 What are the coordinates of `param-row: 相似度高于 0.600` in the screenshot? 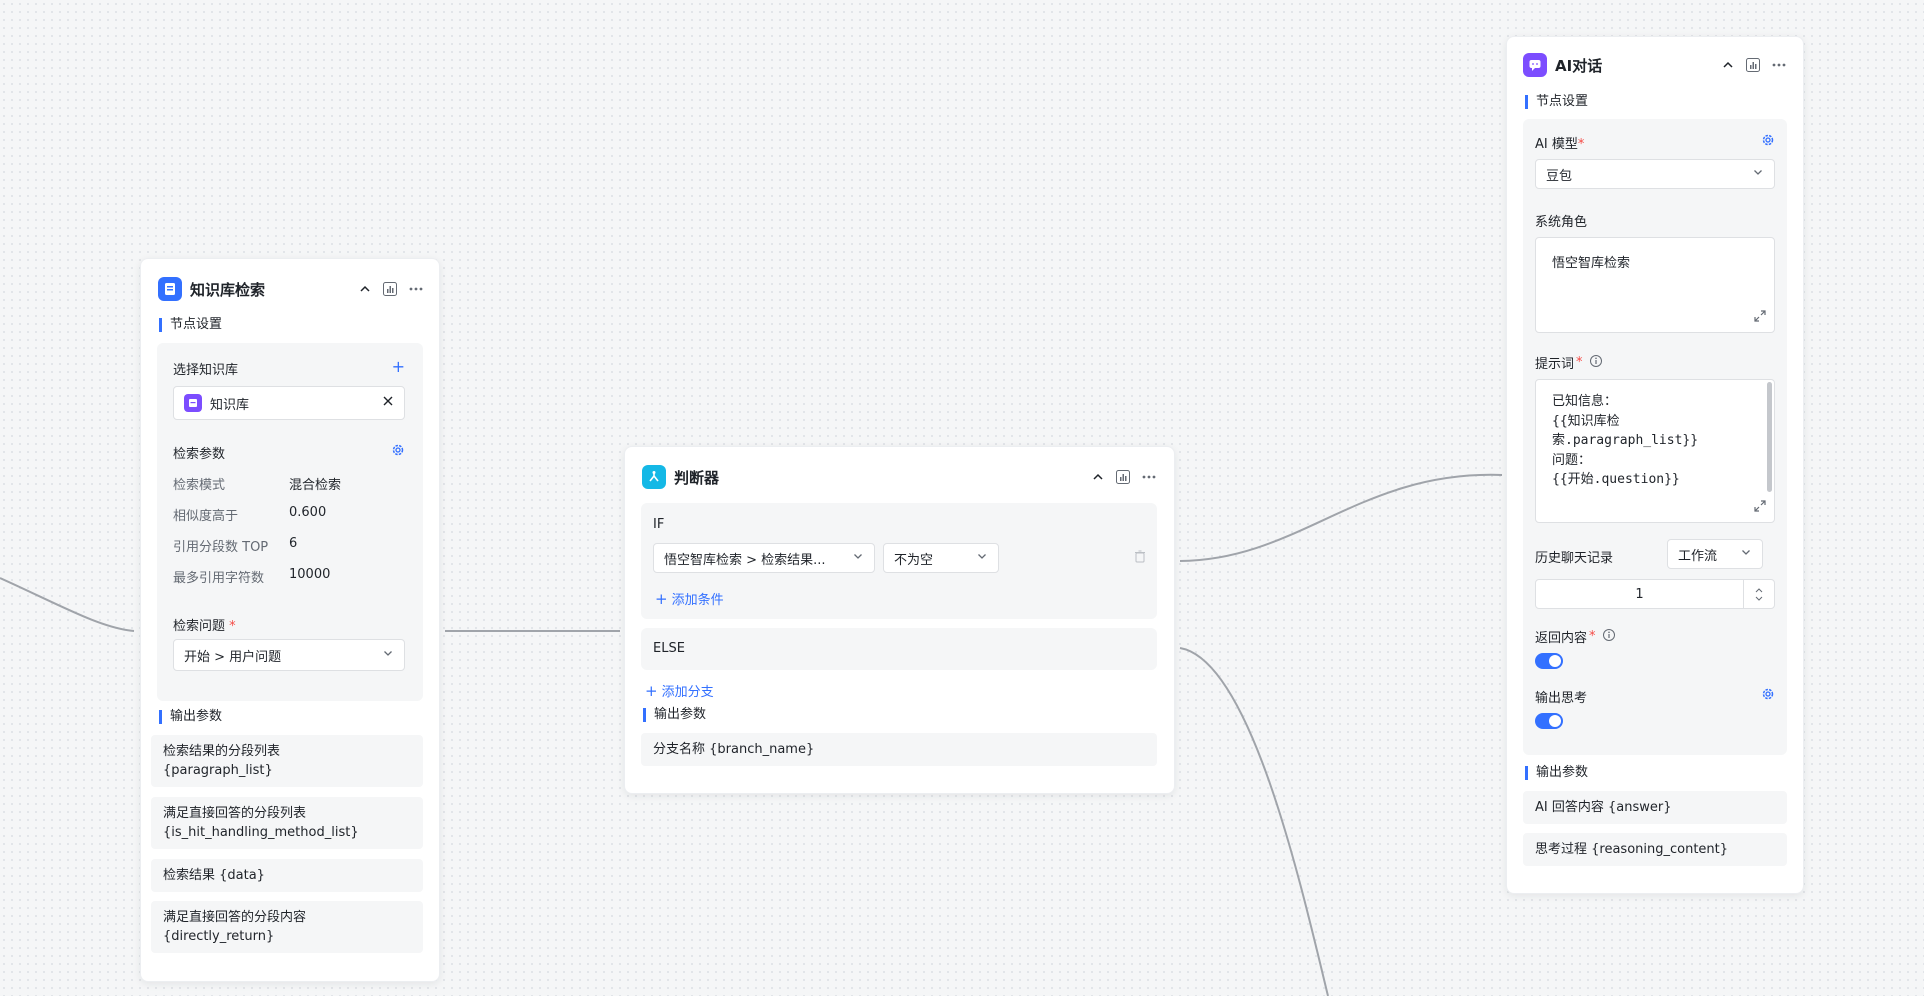 It's located at (249, 514).